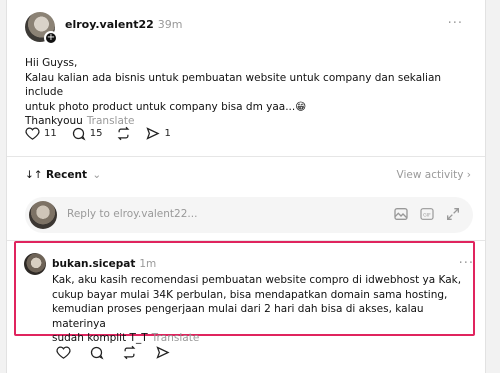 This screenshot has width=500, height=373. I want to click on post-actions: 11 15 1, so click(98, 133).